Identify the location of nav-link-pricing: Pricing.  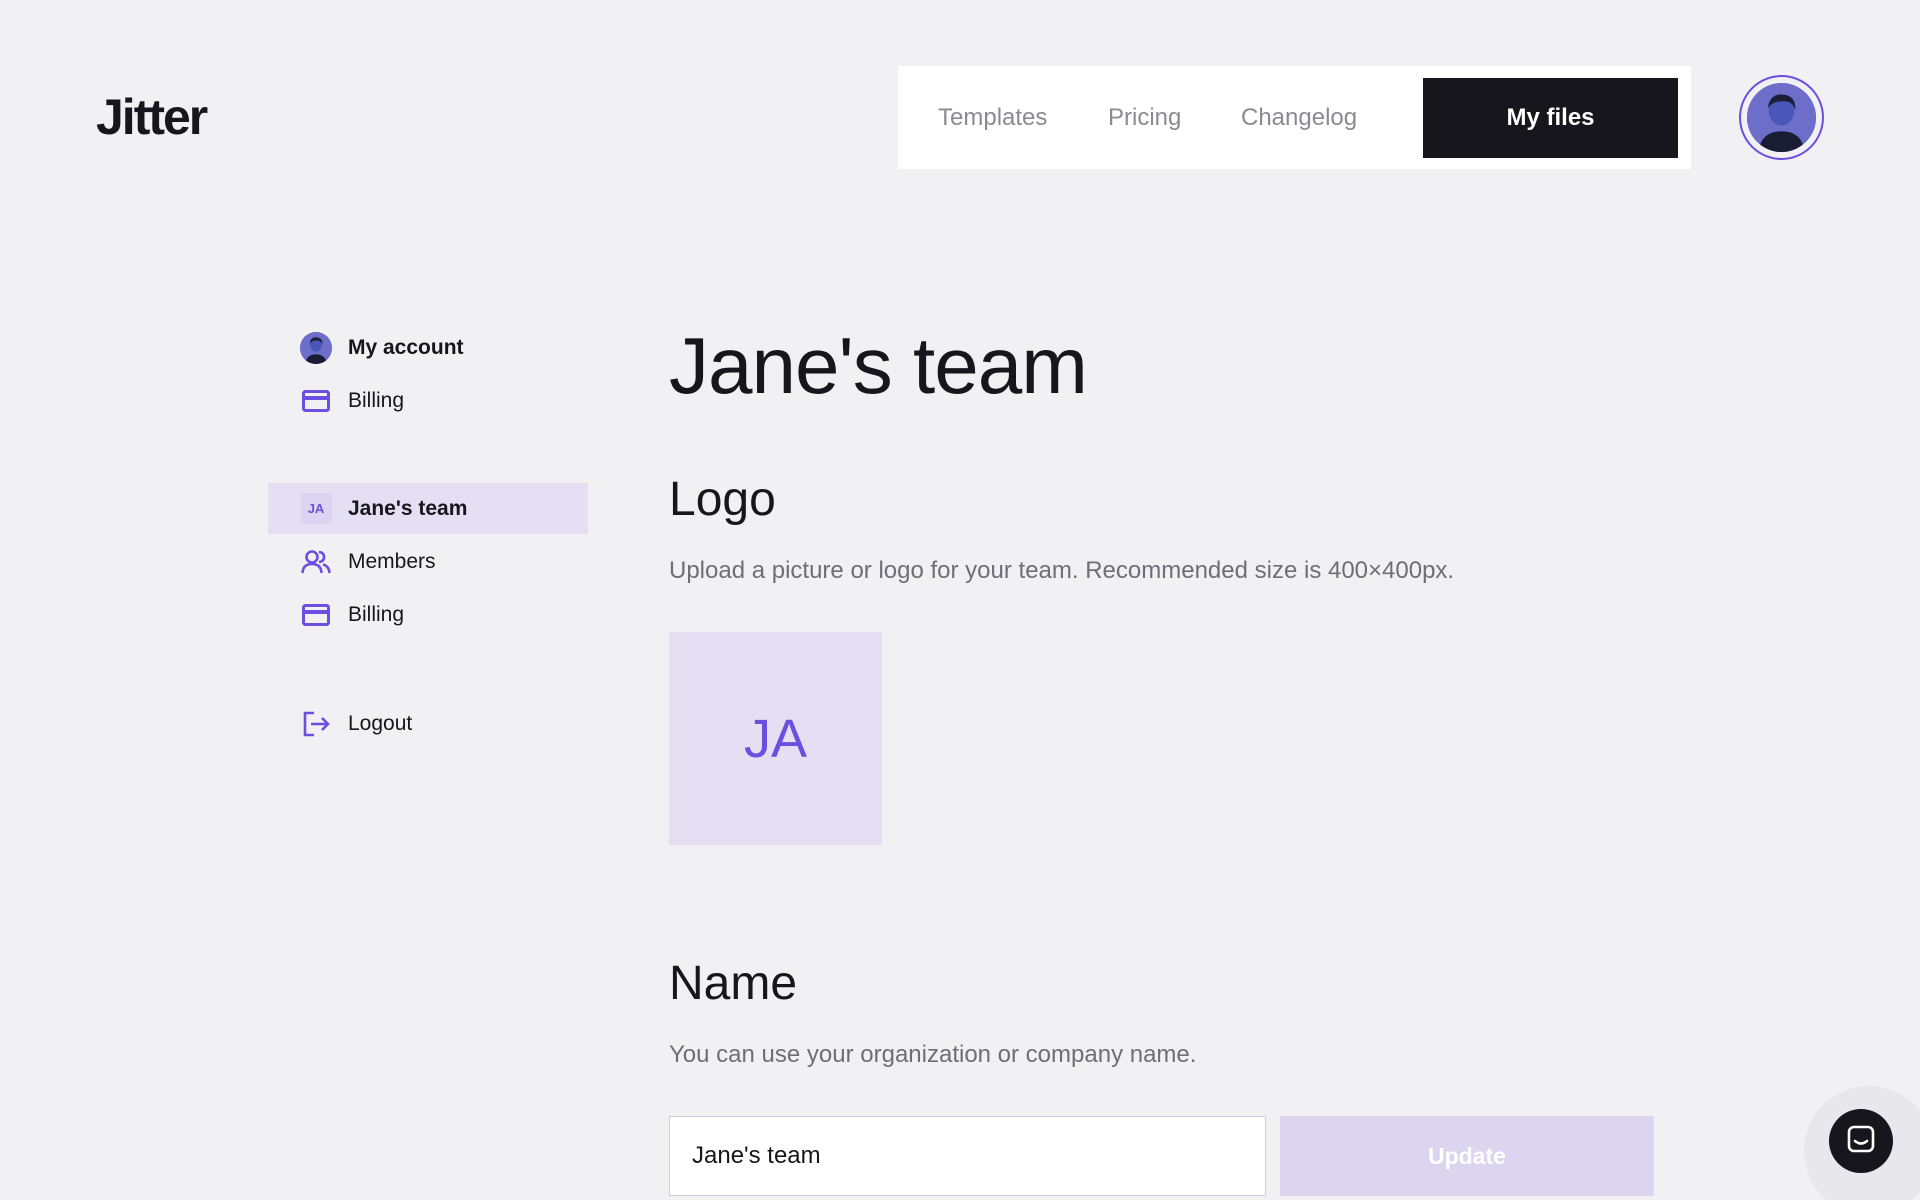
(1144, 118).